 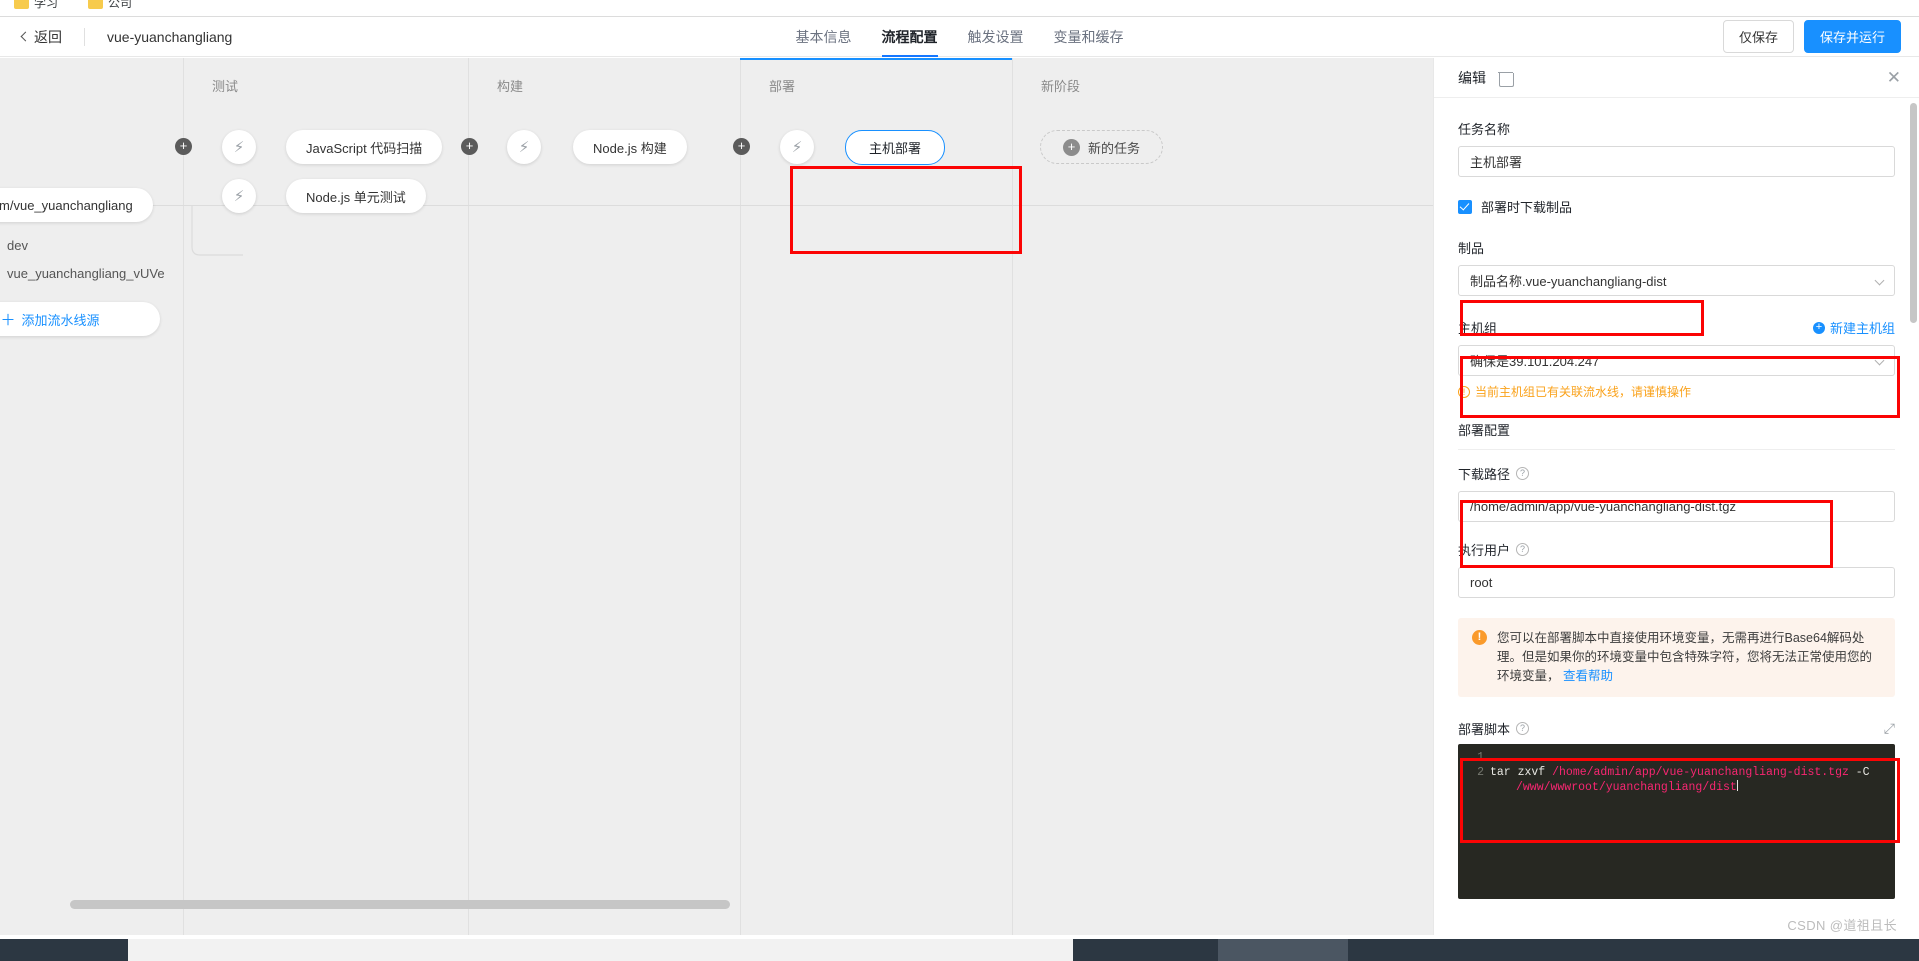 I want to click on stage-title-build: 构建, so click(x=510, y=86).